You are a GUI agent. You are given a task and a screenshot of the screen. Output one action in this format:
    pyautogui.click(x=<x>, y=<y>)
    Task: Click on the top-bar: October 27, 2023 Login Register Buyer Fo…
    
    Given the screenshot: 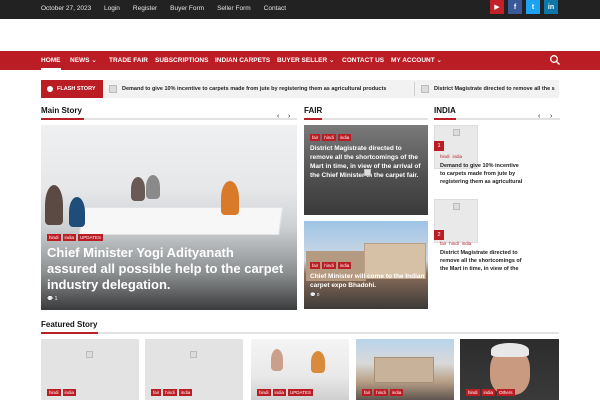 What is the action you would take?
    pyautogui.click(x=300, y=9)
    